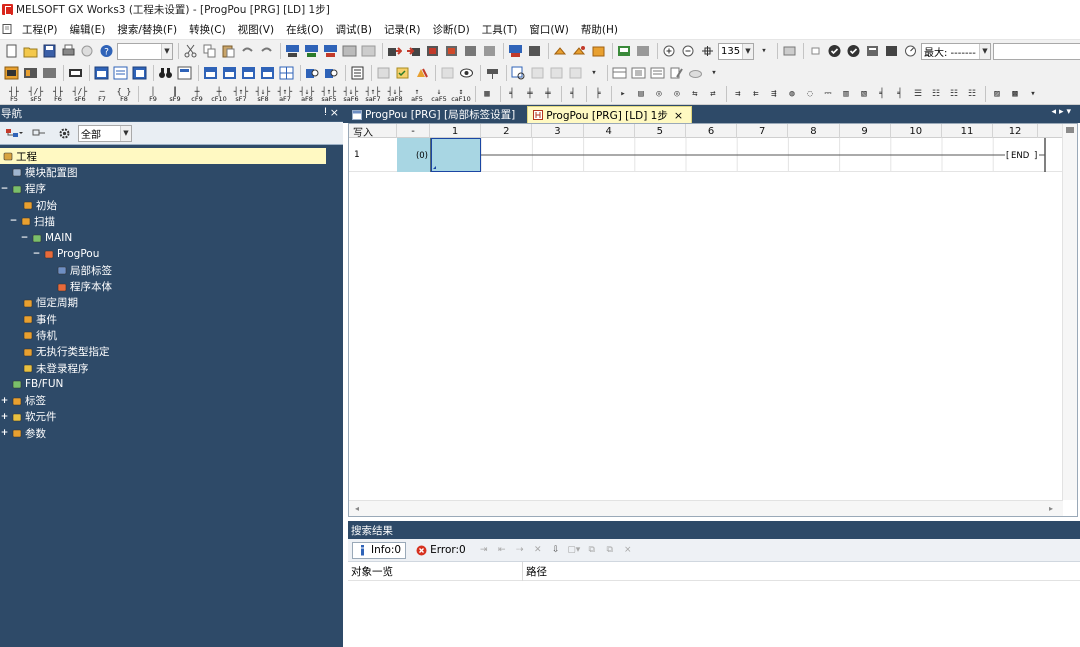 The height and width of the screenshot is (647, 1080). What do you see at coordinates (88, 29) in the screenshot?
I see `menu-edit: 编辑(E)` at bounding box center [88, 29].